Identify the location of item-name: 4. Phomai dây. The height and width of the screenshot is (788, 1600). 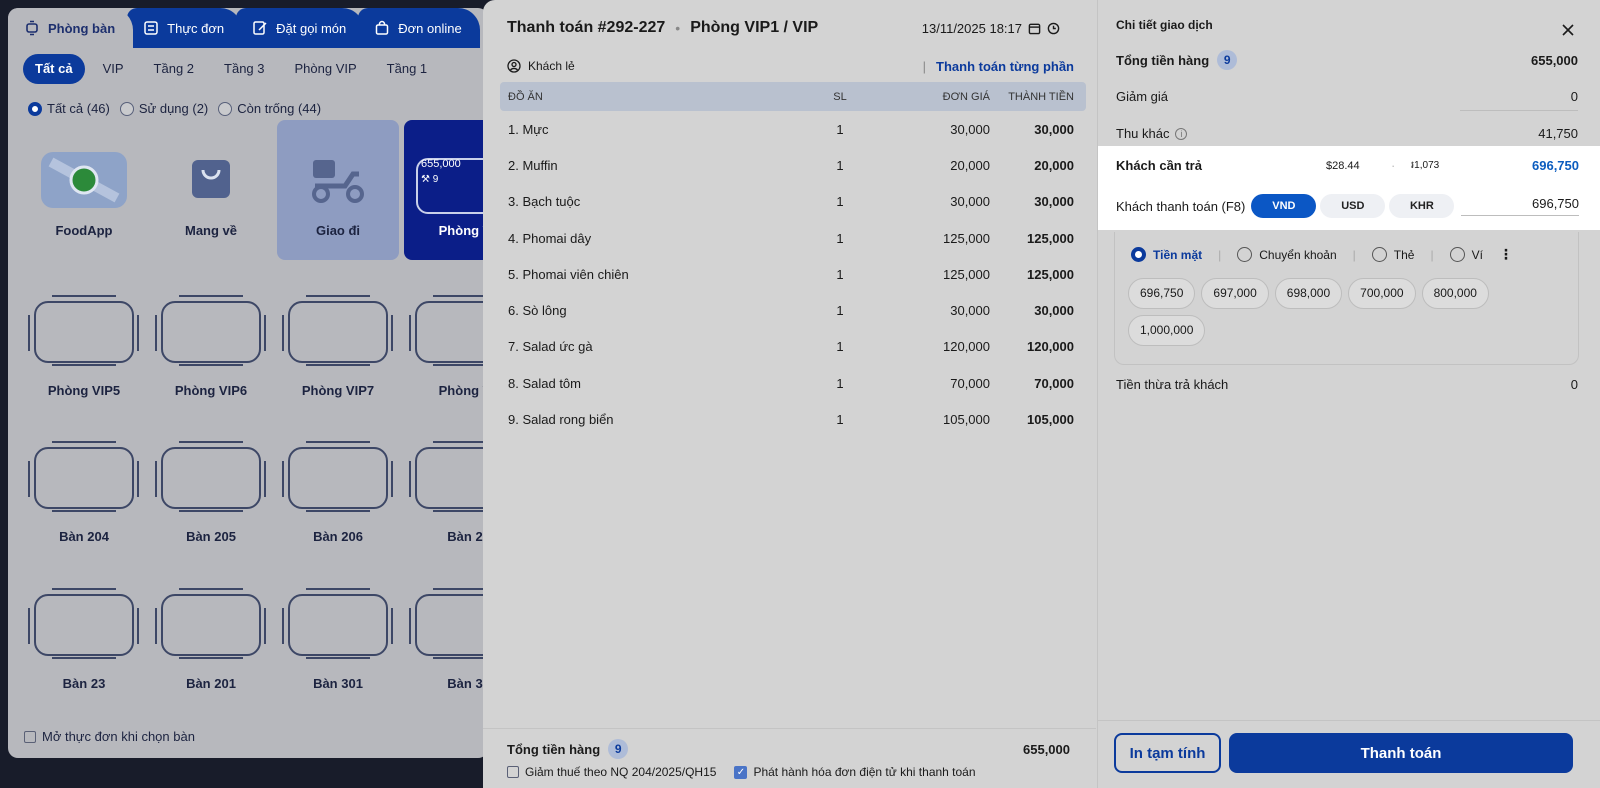
(550, 238).